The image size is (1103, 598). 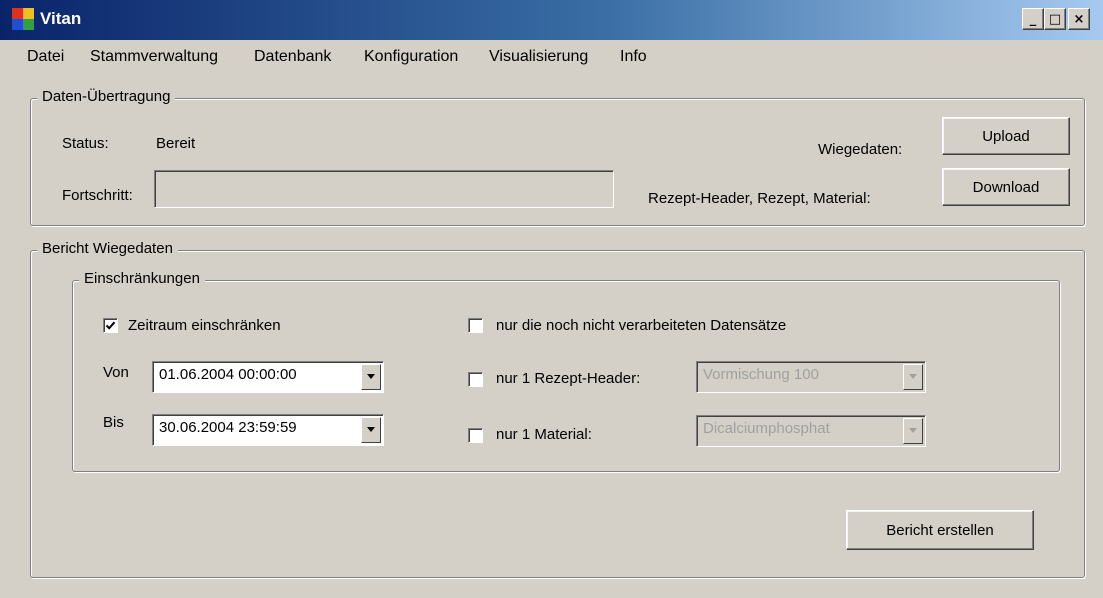 What do you see at coordinates (292, 57) in the screenshot?
I see `menu-datenbank: Datenbank` at bounding box center [292, 57].